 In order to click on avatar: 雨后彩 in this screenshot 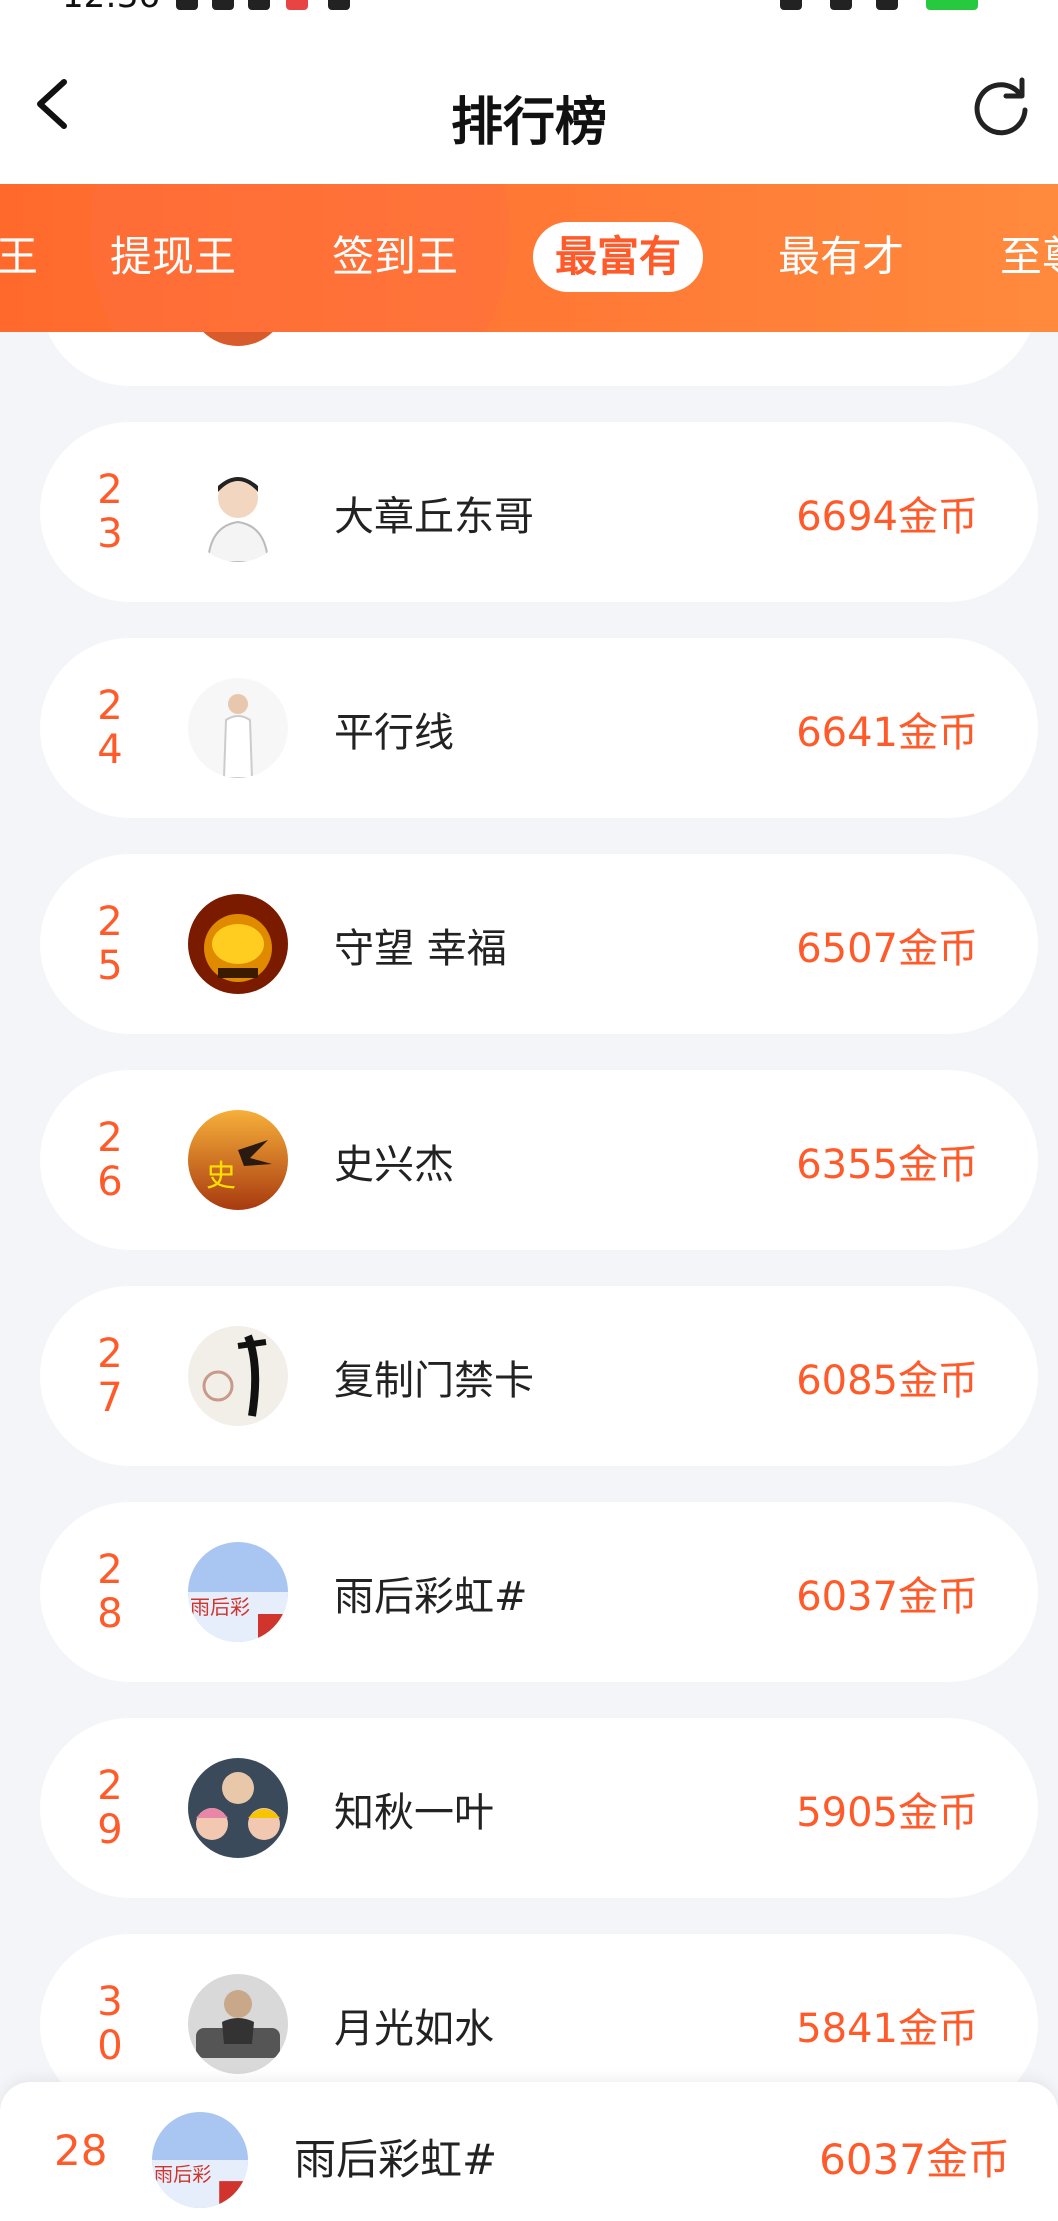, I will do `click(238, 1592)`.